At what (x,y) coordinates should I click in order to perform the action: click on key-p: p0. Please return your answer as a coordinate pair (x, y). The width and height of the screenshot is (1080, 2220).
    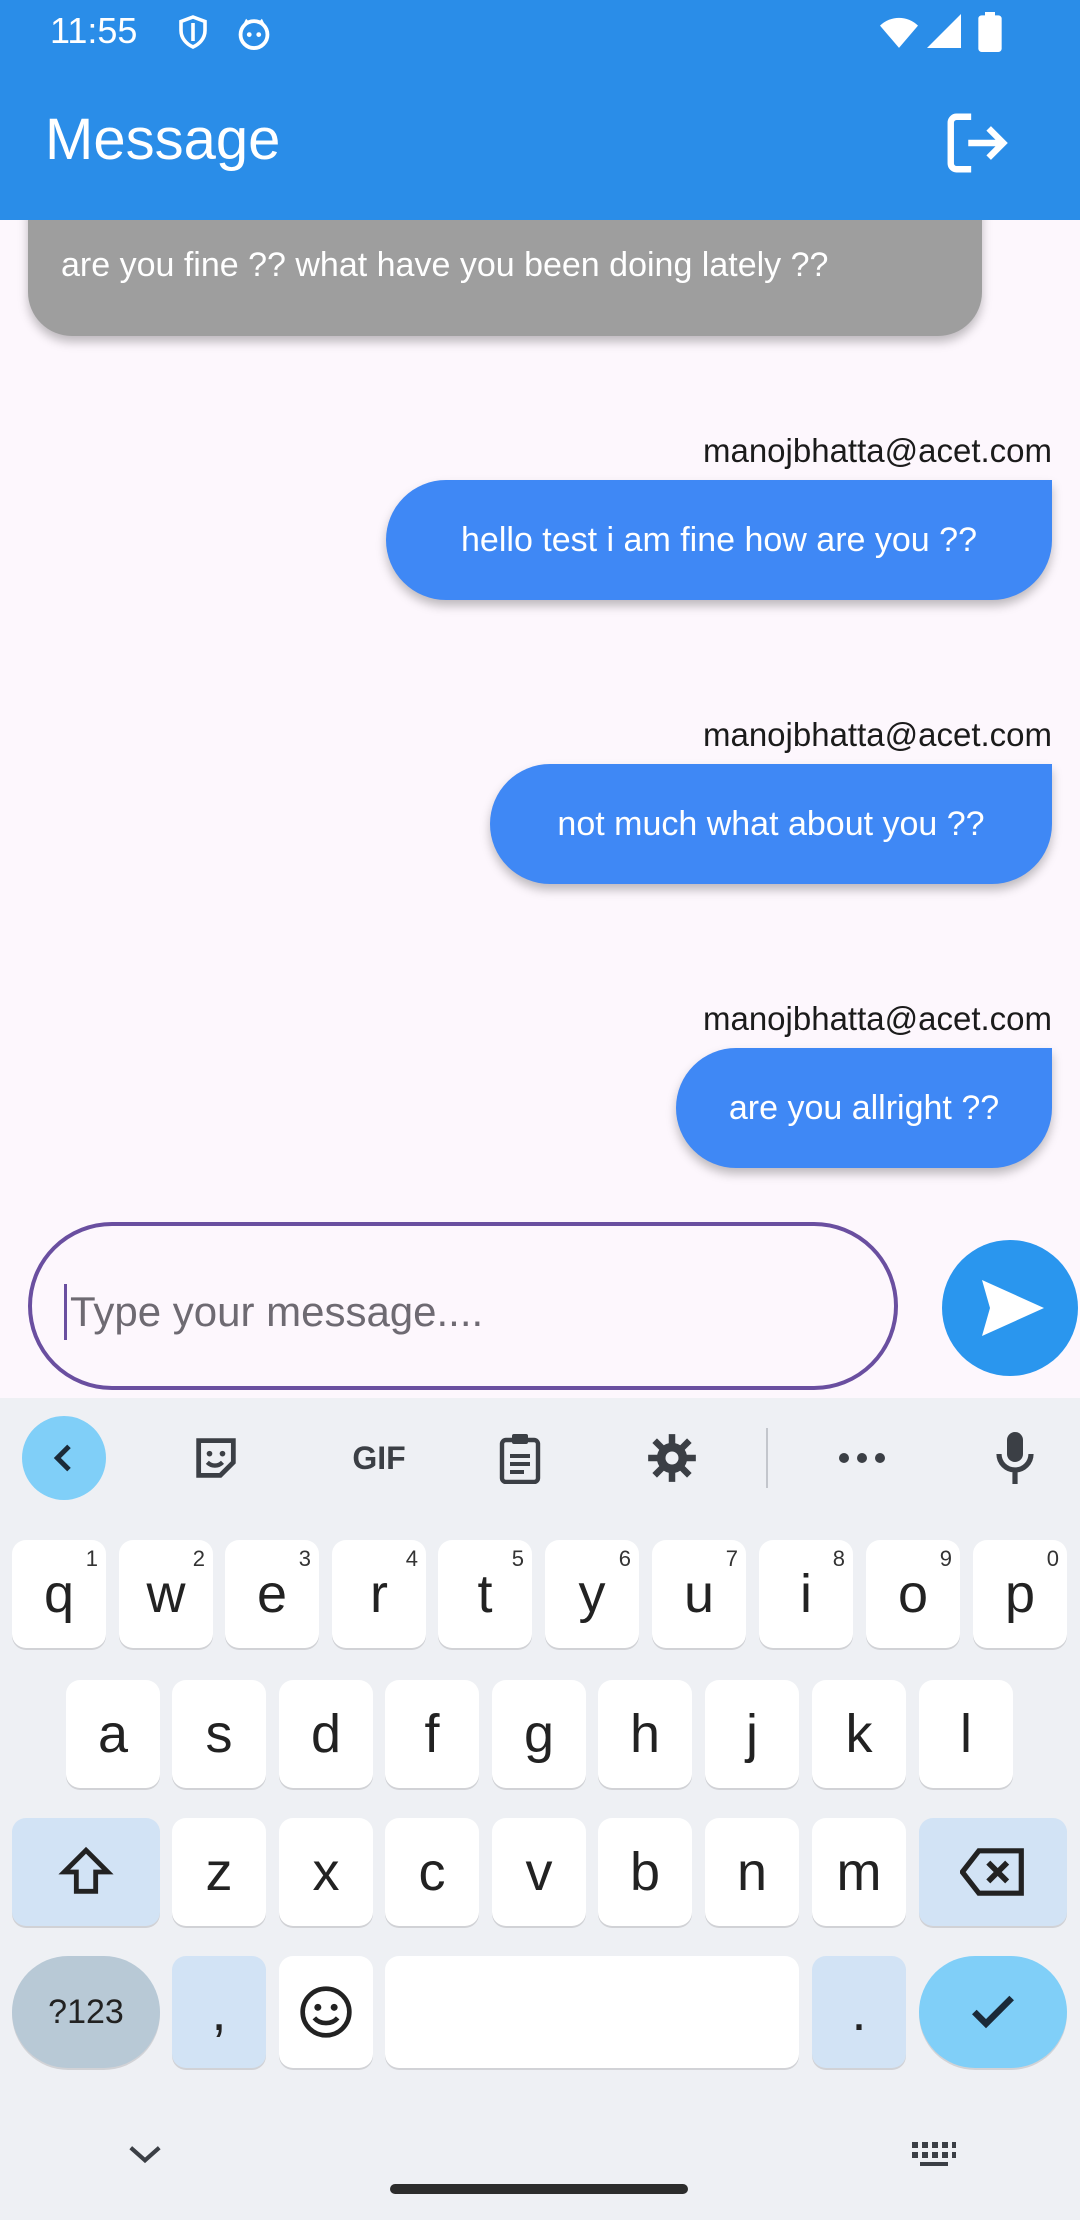
    Looking at the image, I should click on (1020, 1594).